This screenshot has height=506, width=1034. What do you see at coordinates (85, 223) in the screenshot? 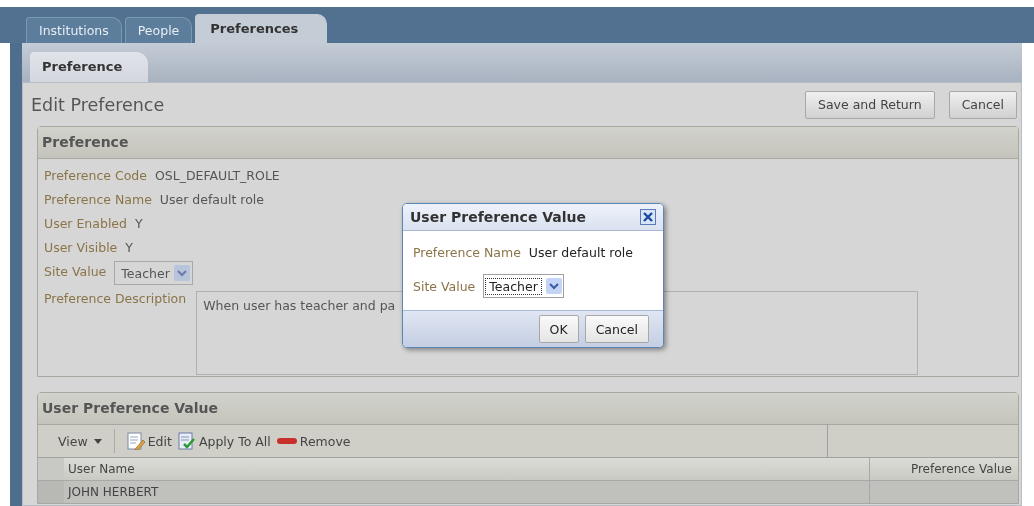
I see `field-label: User Enabled` at bounding box center [85, 223].